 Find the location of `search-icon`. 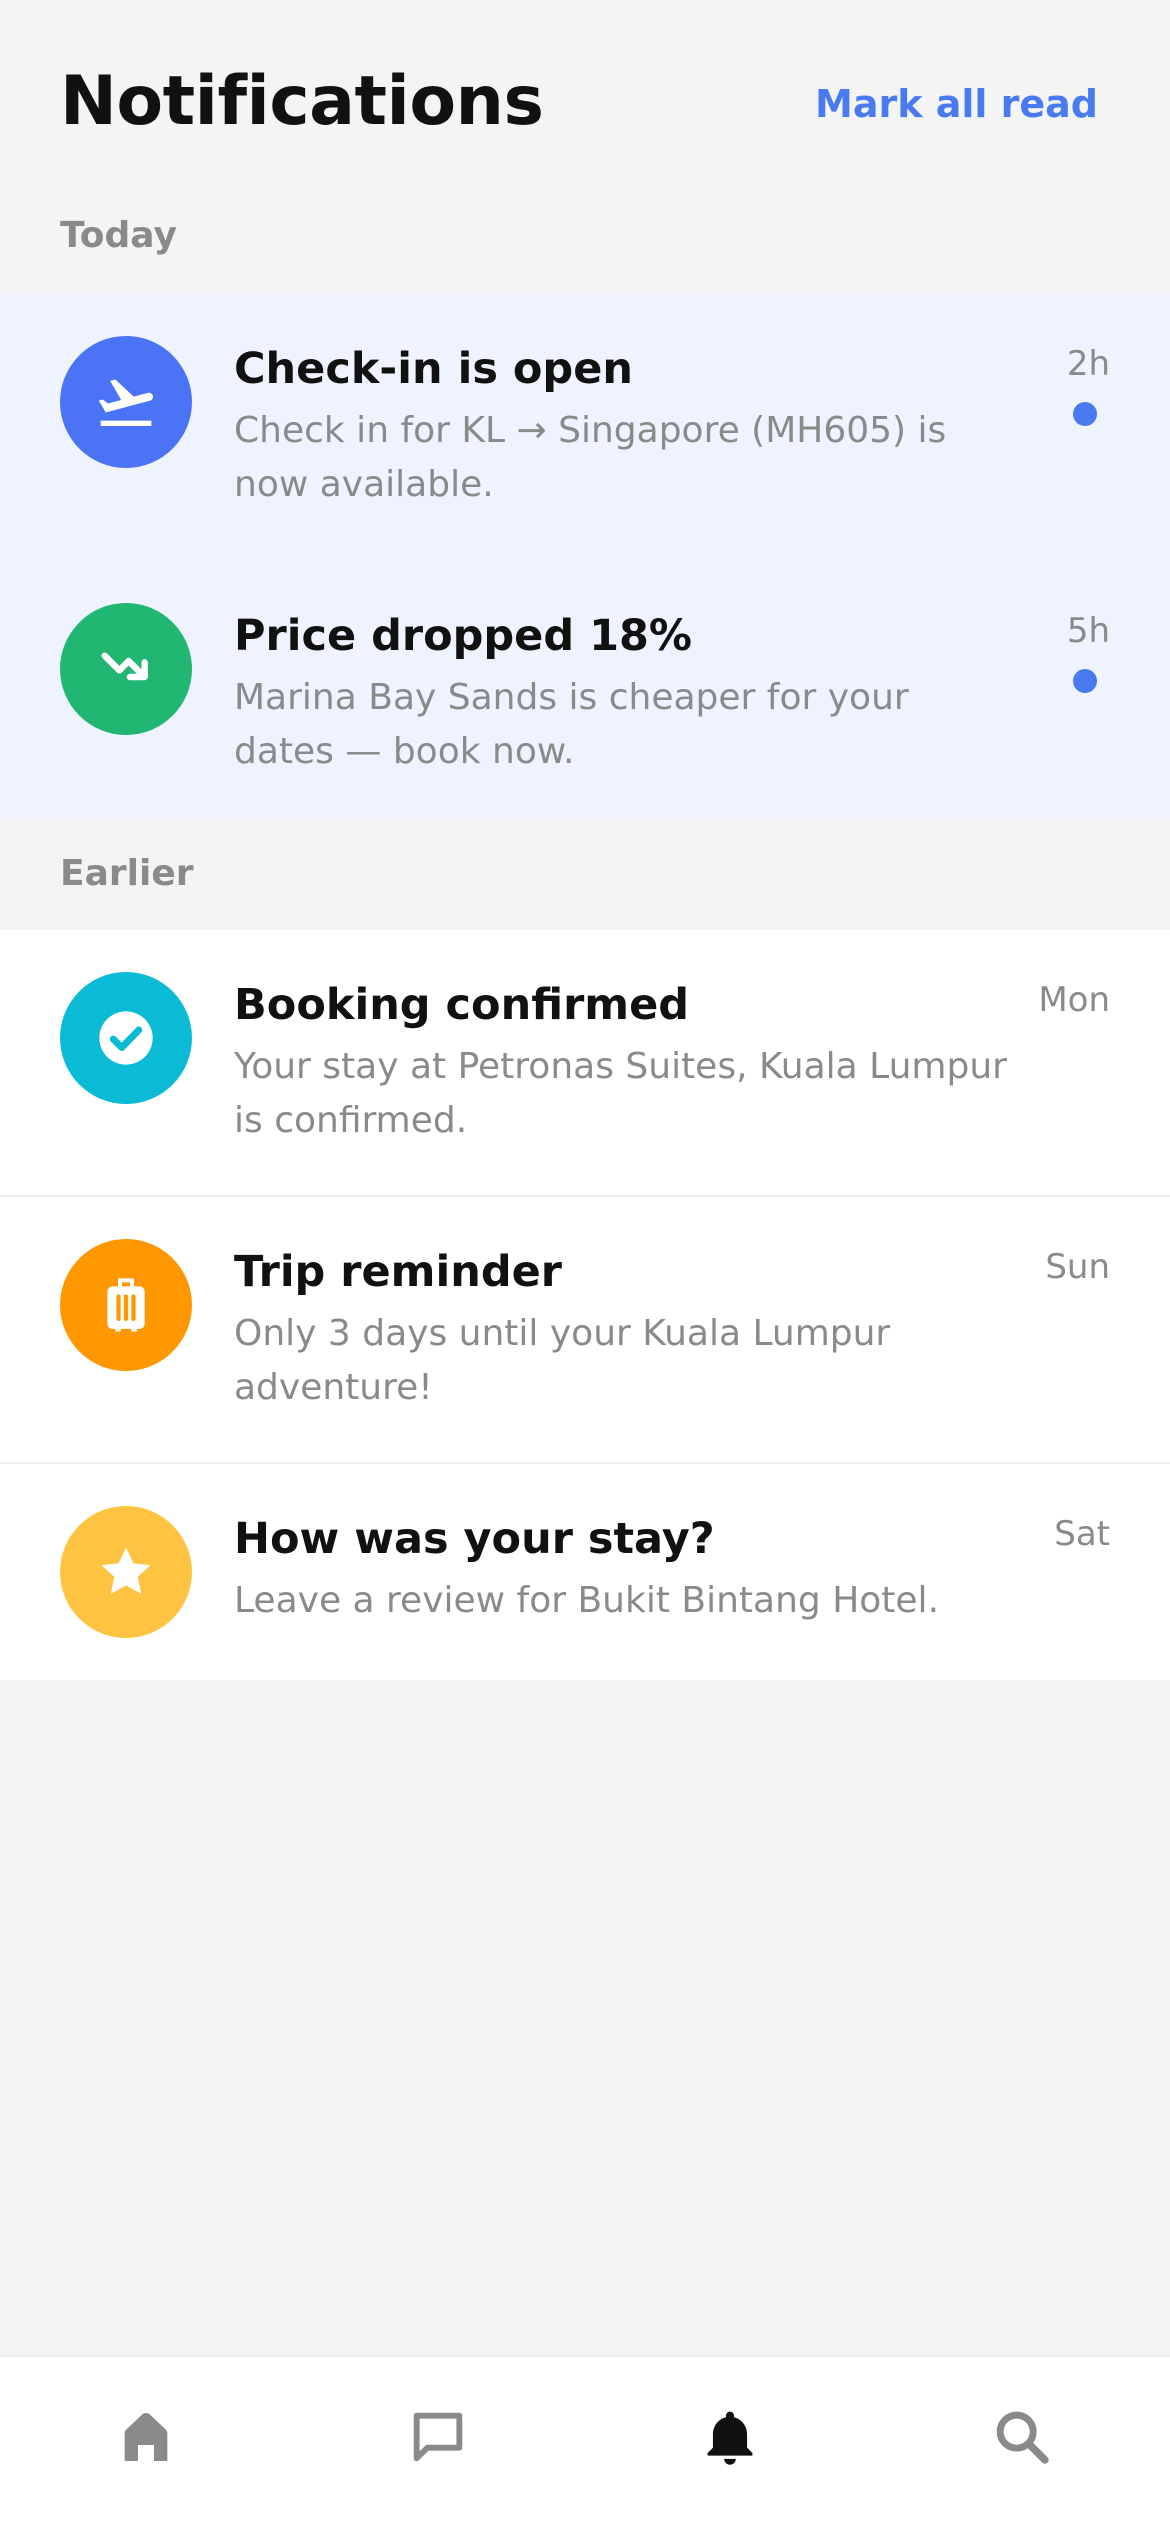

search-icon is located at coordinates (1022, 2437).